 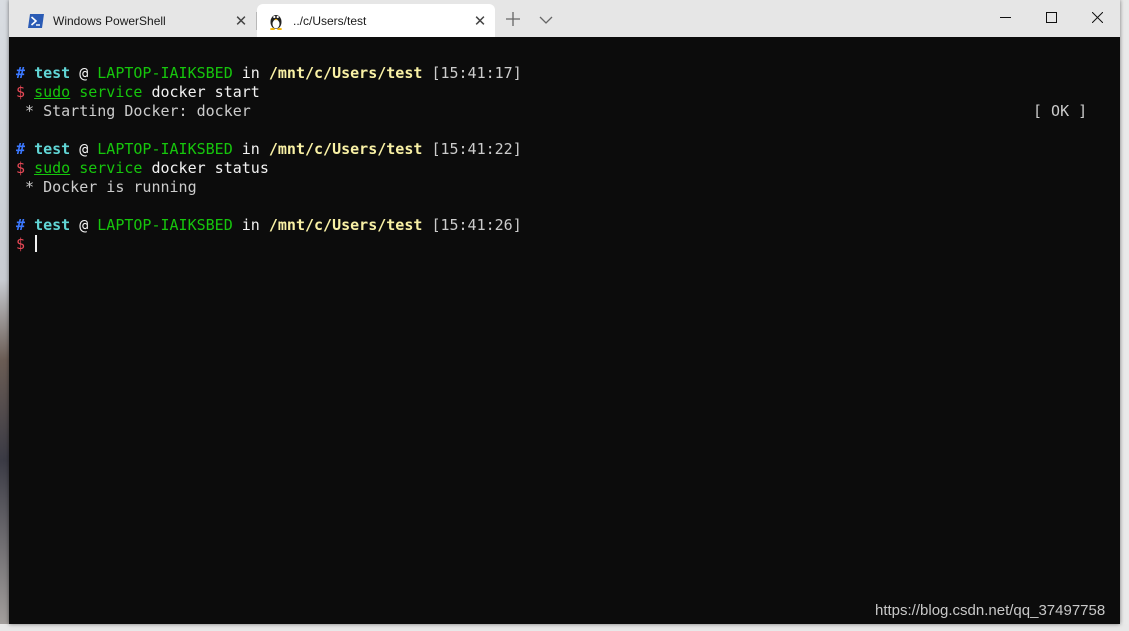 I want to click on command-args: docker status, so click(x=210, y=168).